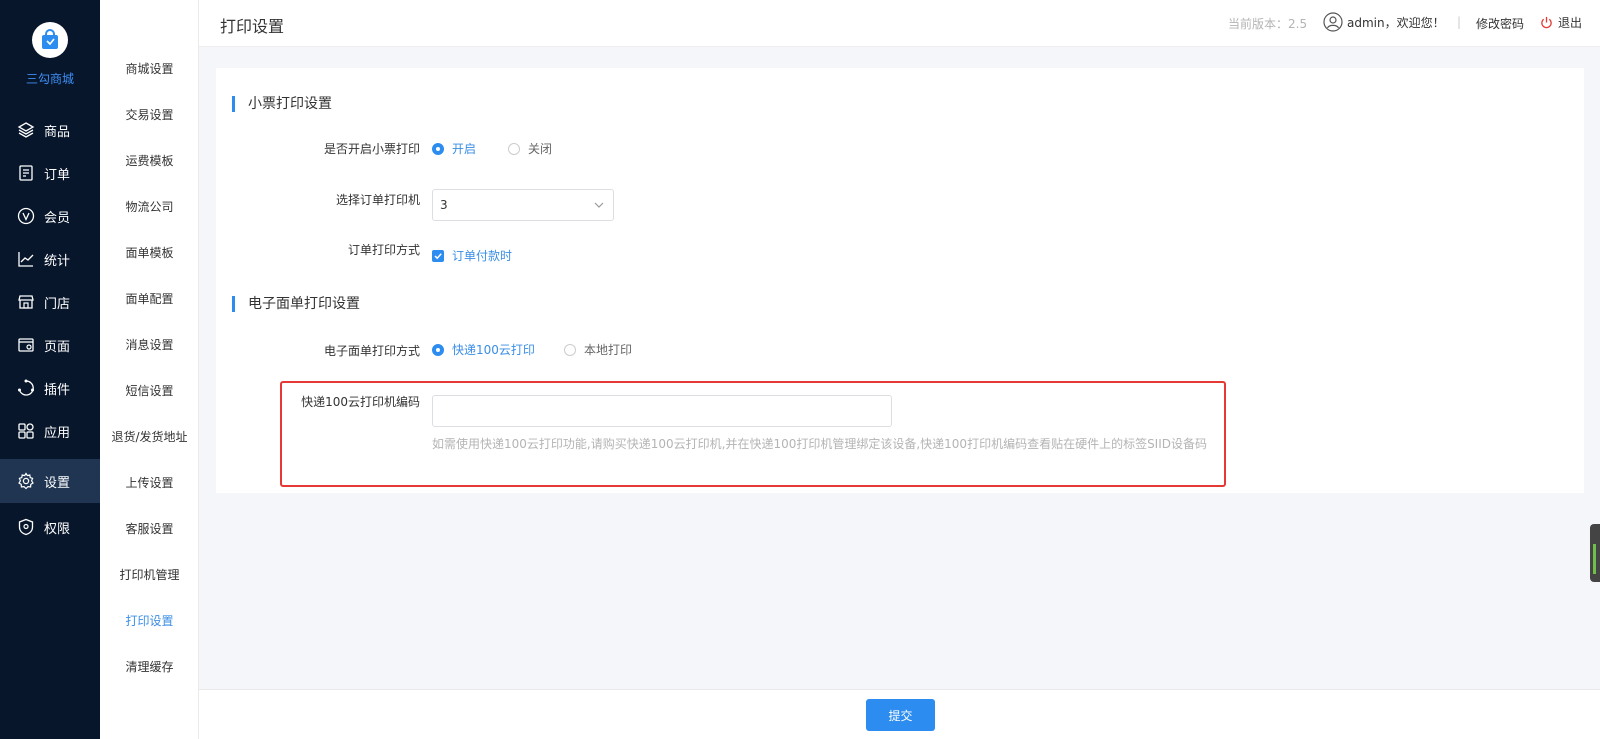 The height and width of the screenshot is (739, 1600). What do you see at coordinates (523, 205) in the screenshot?
I see `printer-select: 3` at bounding box center [523, 205].